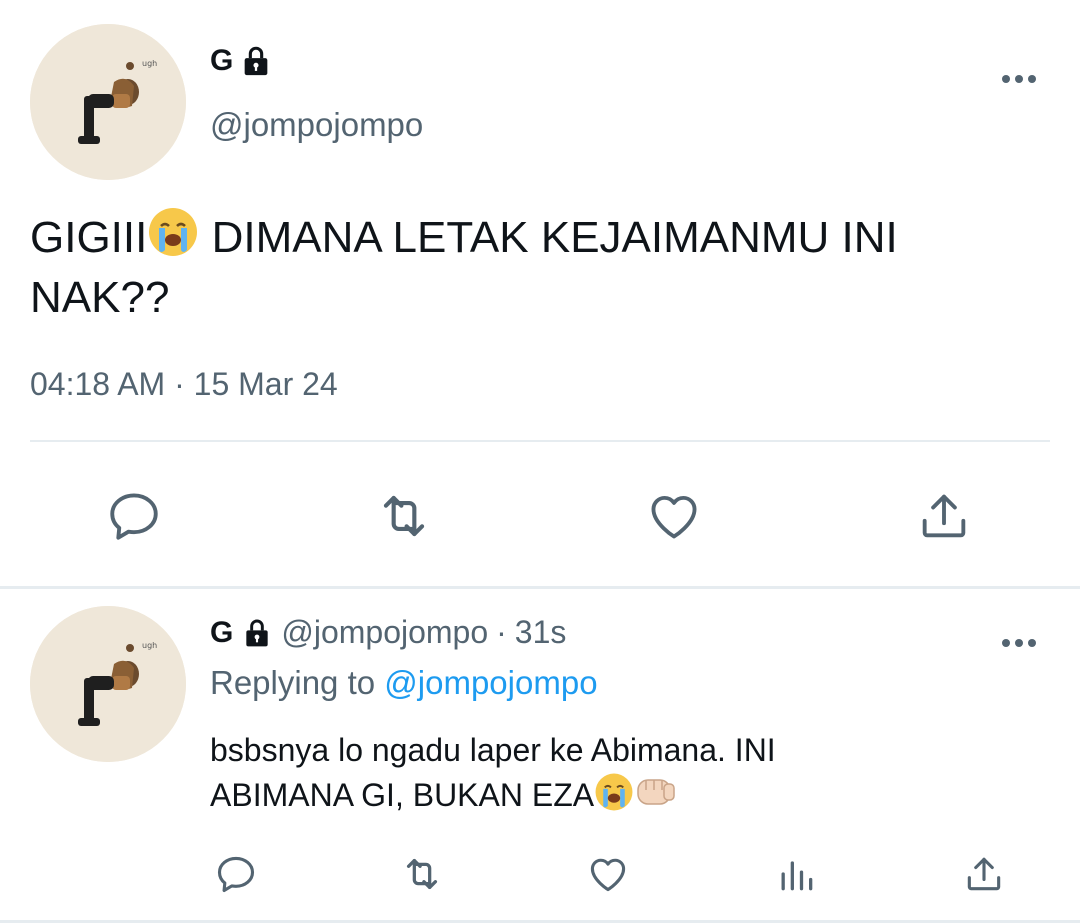 The image size is (1080, 924). Describe the element at coordinates (100, 297) in the screenshot. I see `tweet-text-line2: NAK??` at that location.